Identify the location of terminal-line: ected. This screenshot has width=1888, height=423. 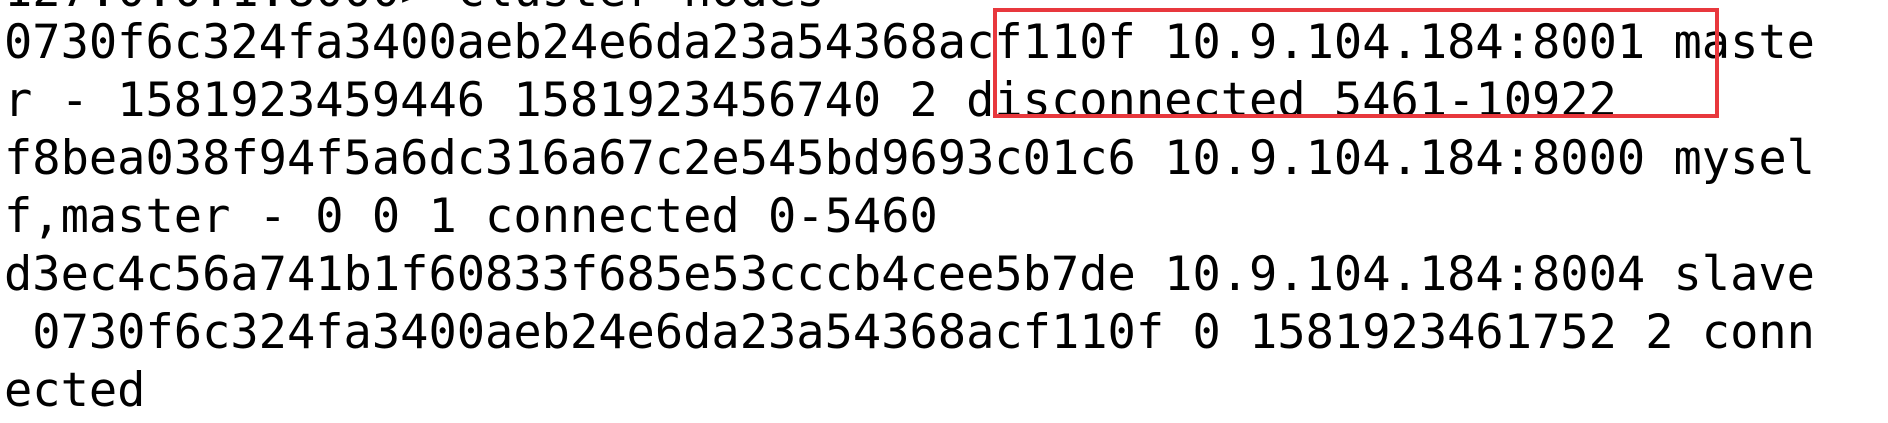
(75, 390).